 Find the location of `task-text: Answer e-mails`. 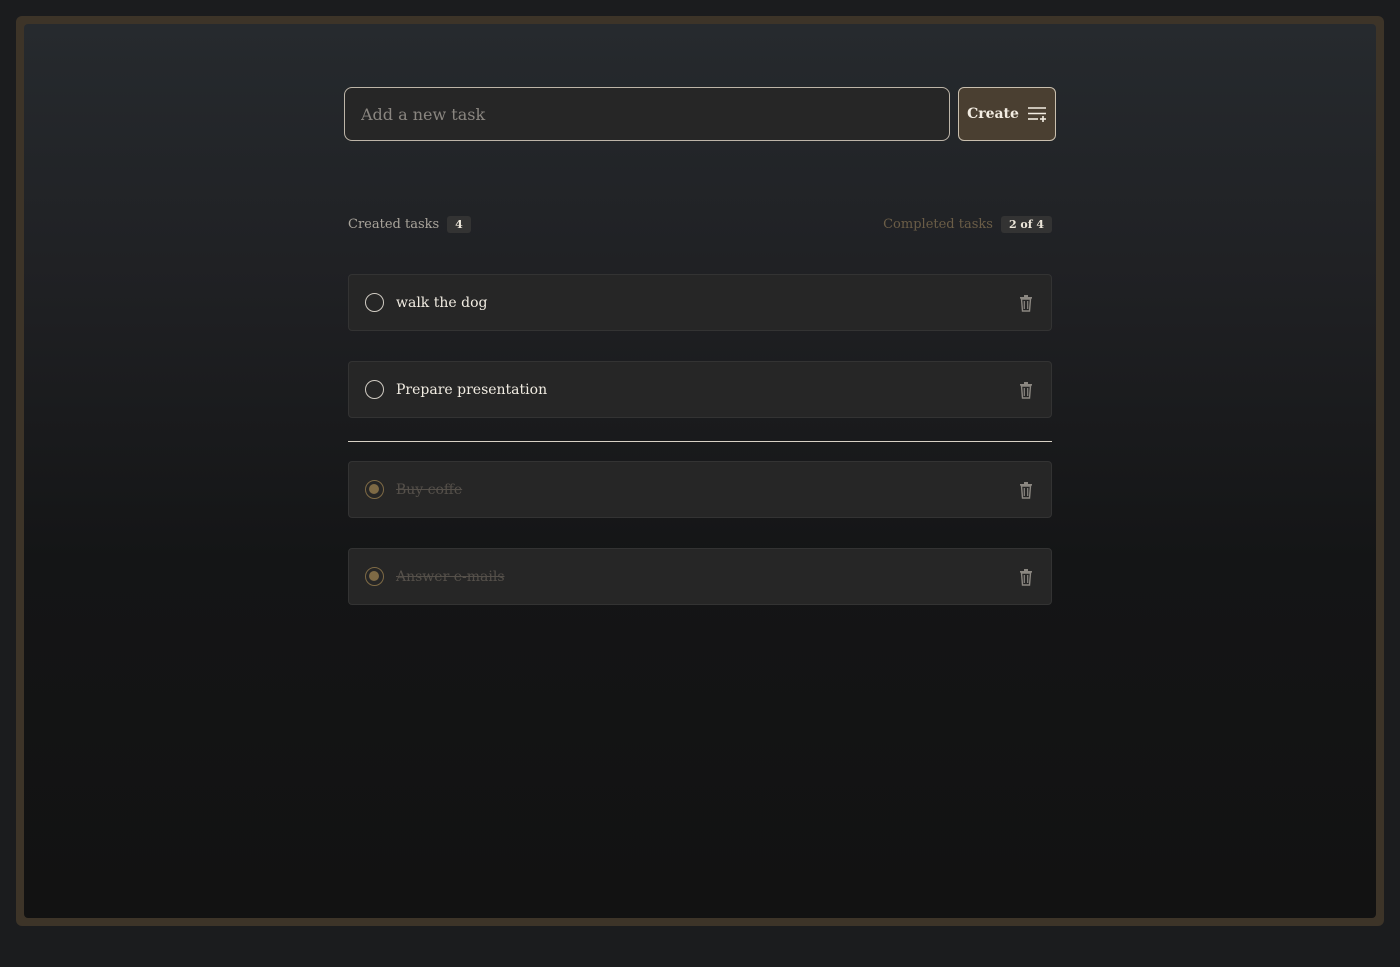

task-text: Answer e-mails is located at coordinates (450, 576).